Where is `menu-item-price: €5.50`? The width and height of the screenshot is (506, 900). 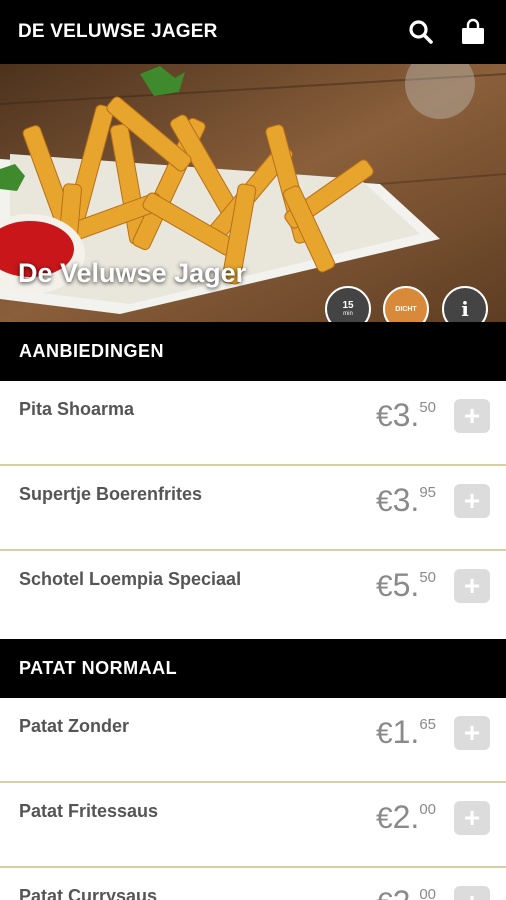
menu-item-price: €5.50 is located at coordinates (405, 585).